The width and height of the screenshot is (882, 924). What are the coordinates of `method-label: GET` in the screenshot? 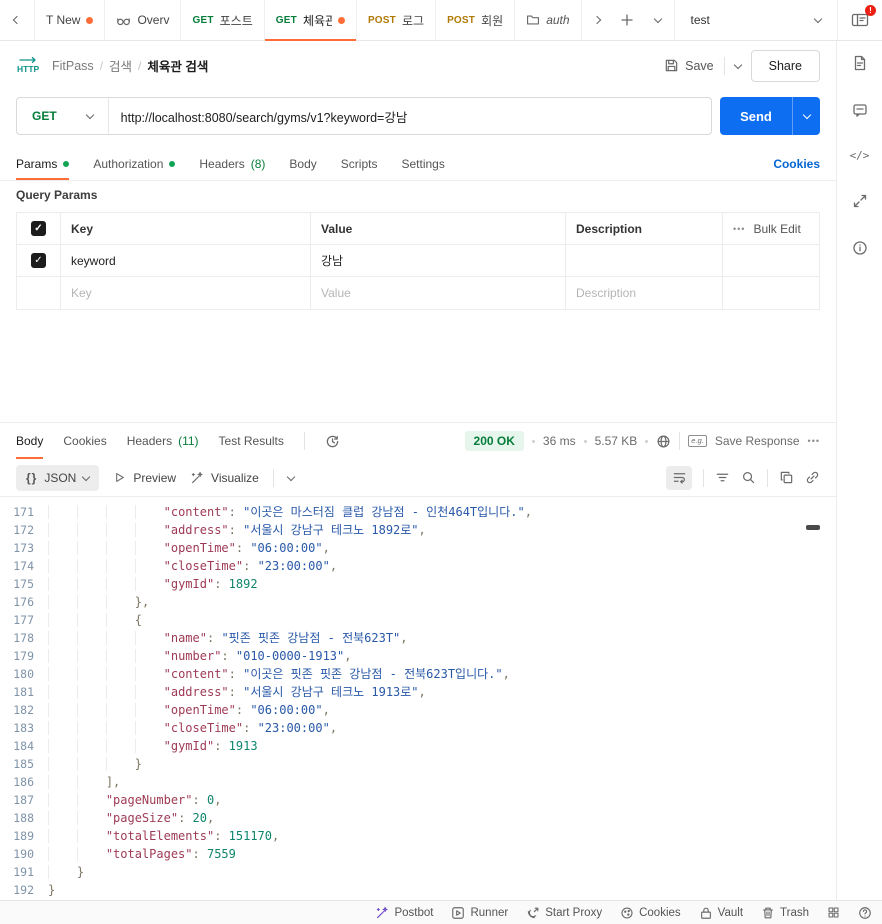 It's located at (44, 116).